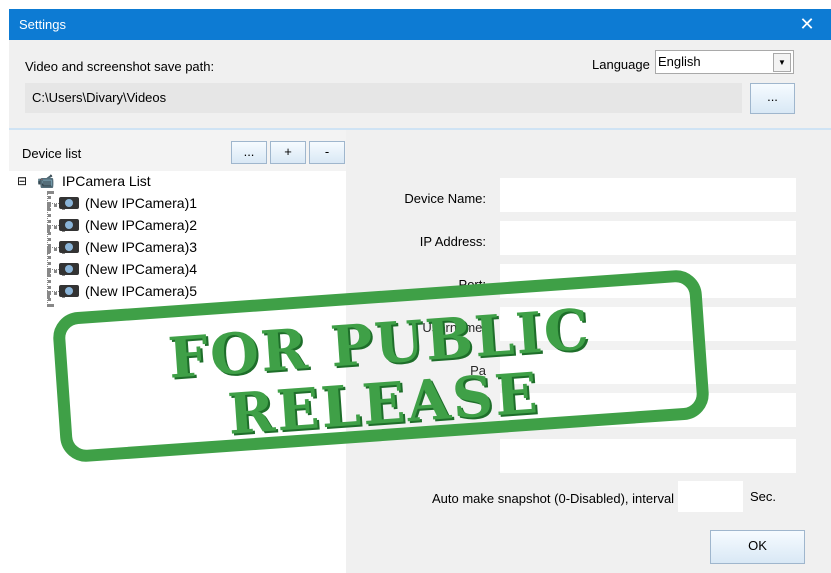 The image size is (831, 573). Describe the element at coordinates (420, 24) in the screenshot. I see `title-bar: Settings ✕` at that location.